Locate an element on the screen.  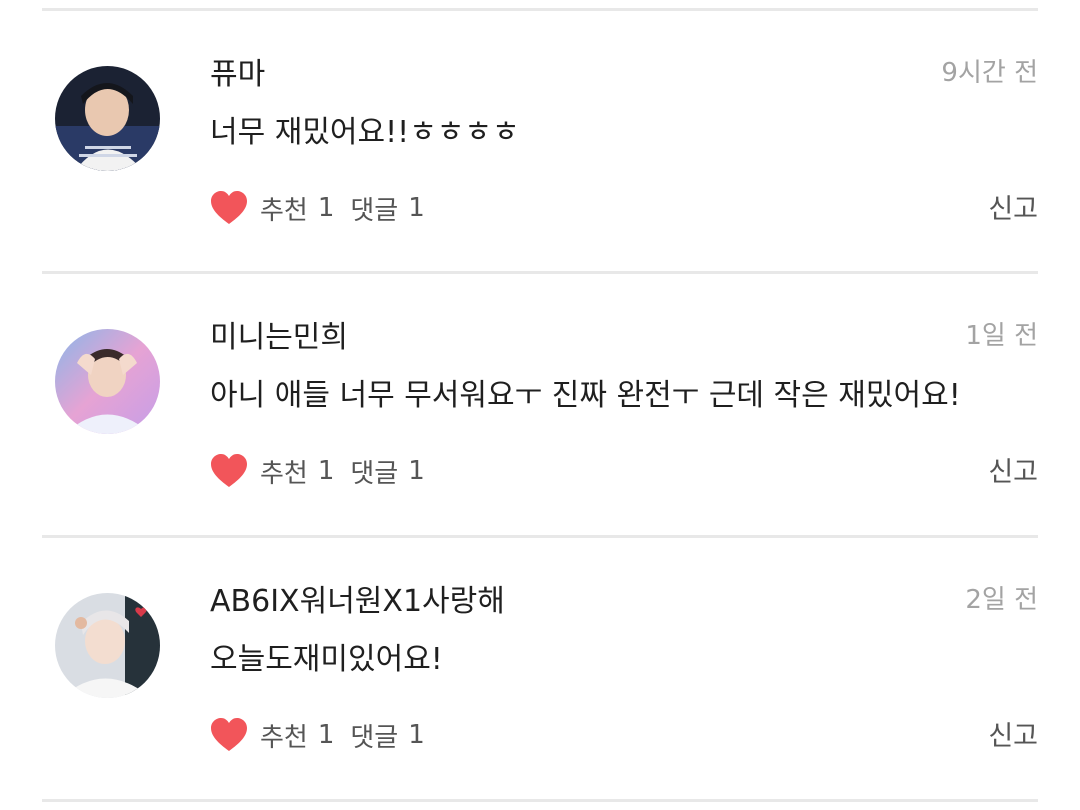
timestamp: 2일 전 is located at coordinates (1001, 600).